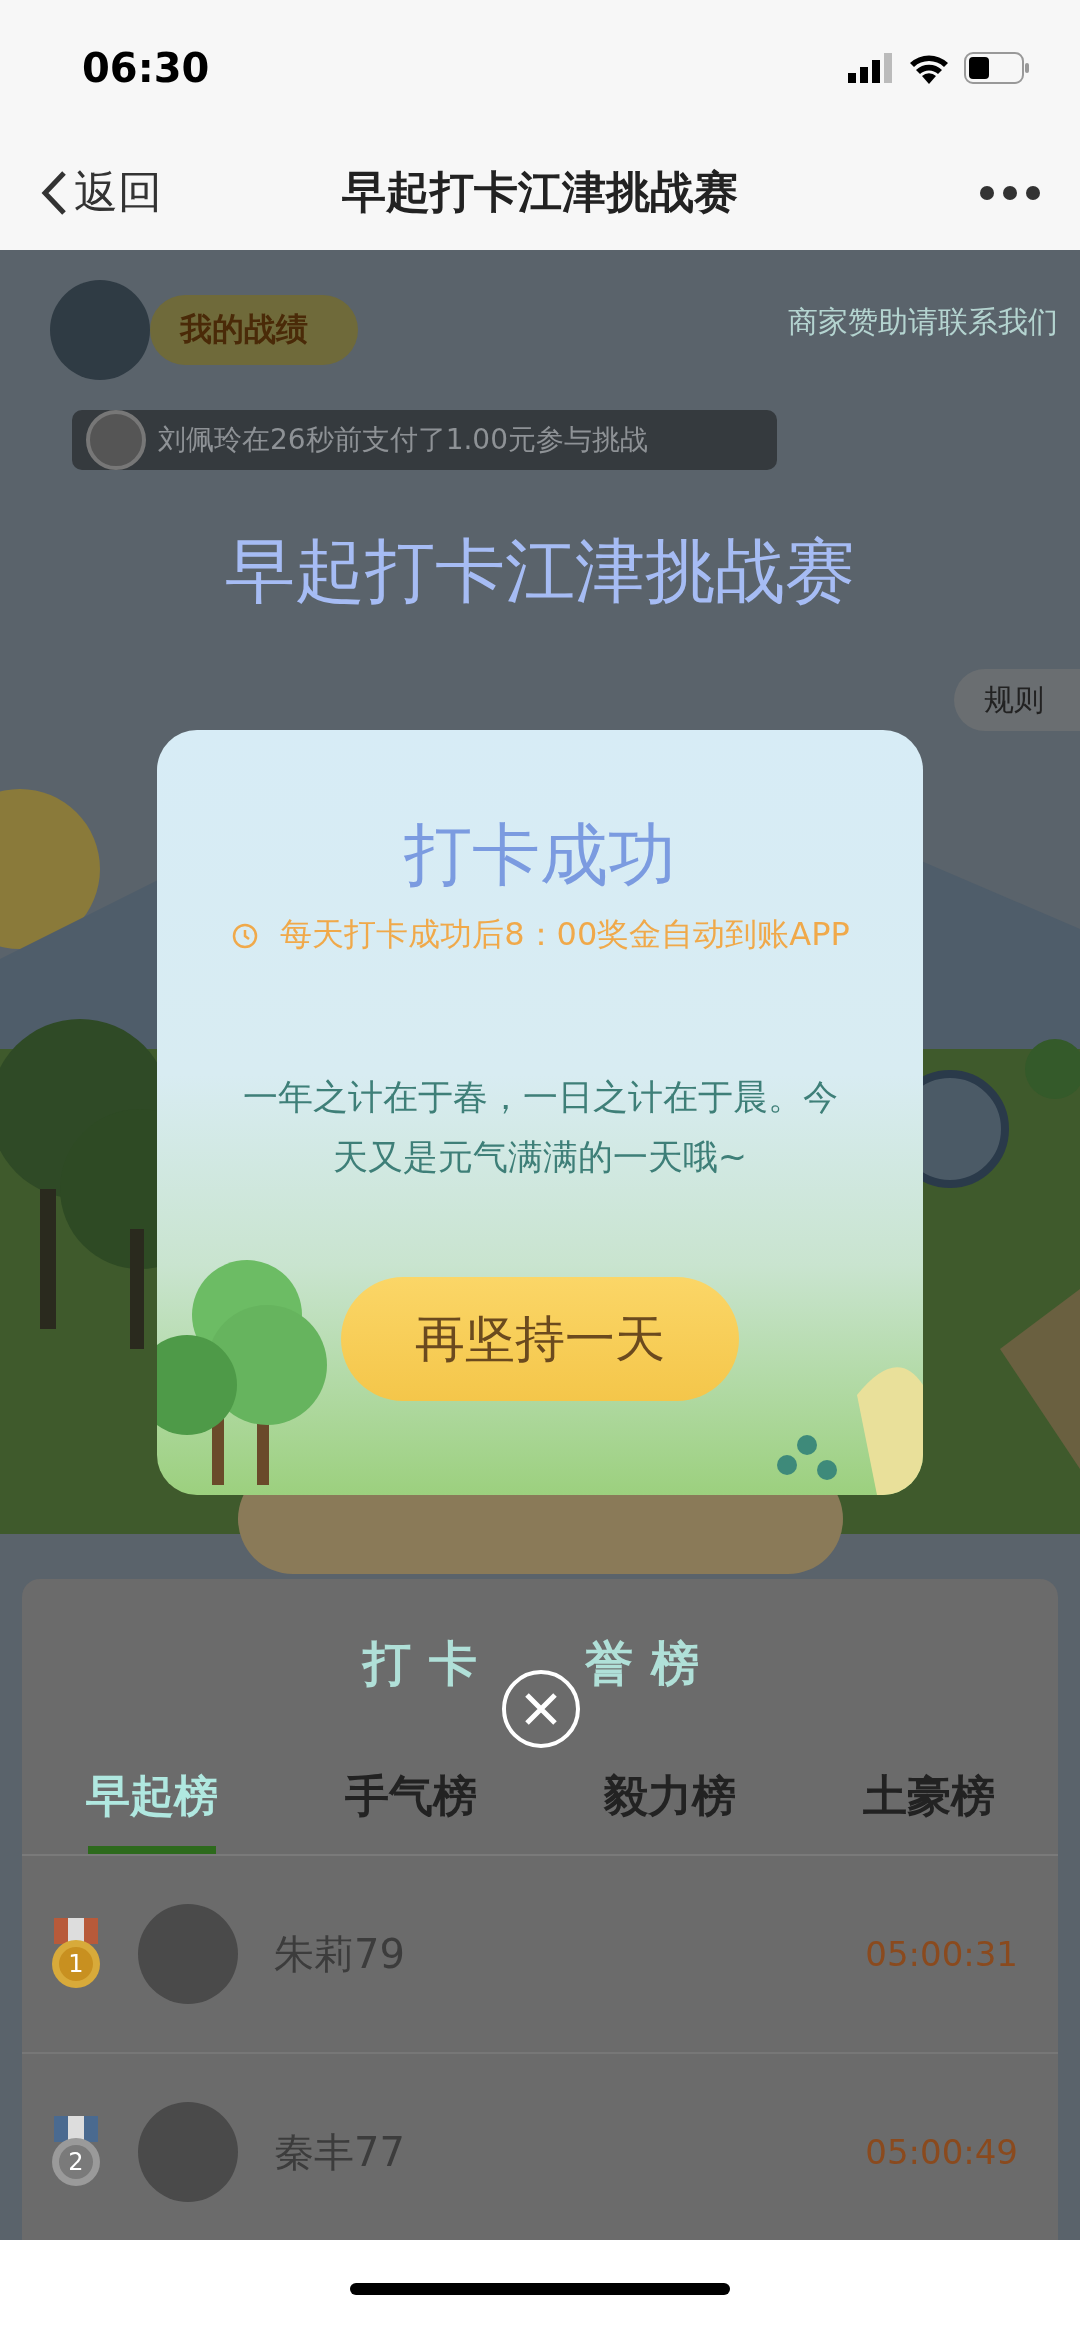 The image size is (1080, 2337). I want to click on more-button, so click(1010, 192).